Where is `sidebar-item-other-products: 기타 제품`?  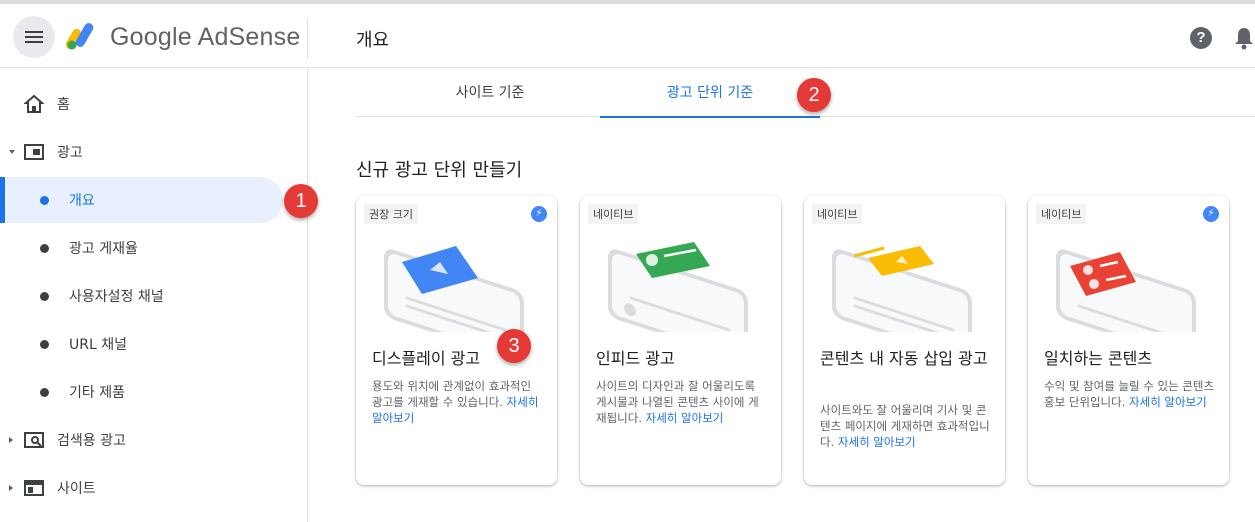
sidebar-item-other-products: 기타 제품 is located at coordinates (150, 392).